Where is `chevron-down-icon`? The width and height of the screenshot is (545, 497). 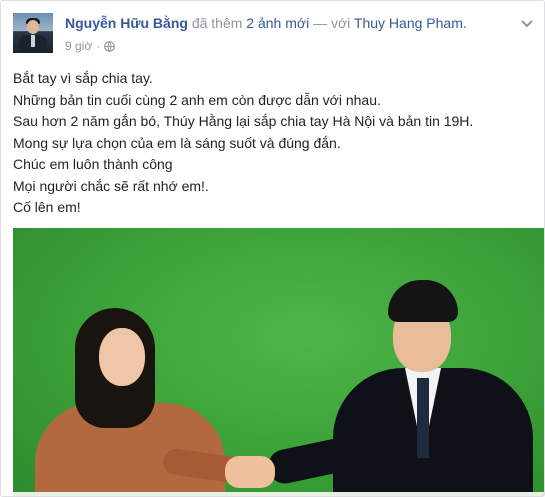 chevron-down-icon is located at coordinates (527, 24).